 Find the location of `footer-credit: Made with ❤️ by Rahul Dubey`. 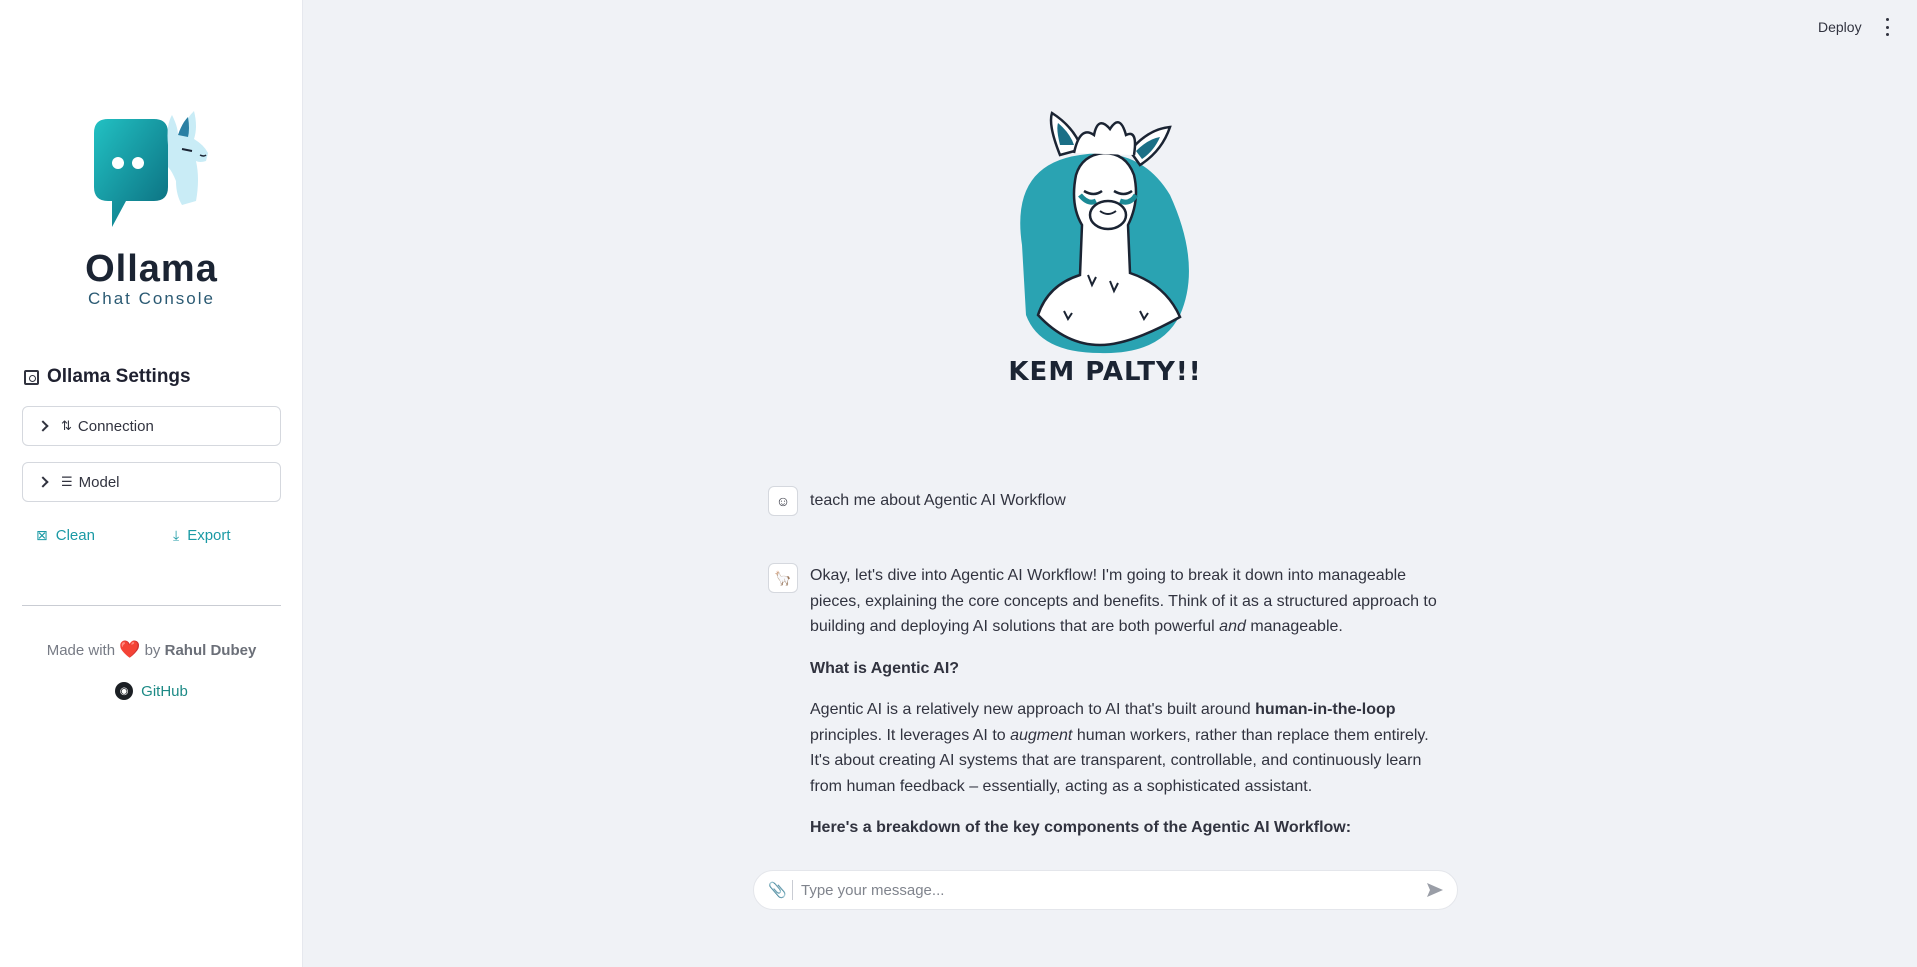

footer-credit: Made with ❤️ by Rahul Dubey is located at coordinates (151, 650).